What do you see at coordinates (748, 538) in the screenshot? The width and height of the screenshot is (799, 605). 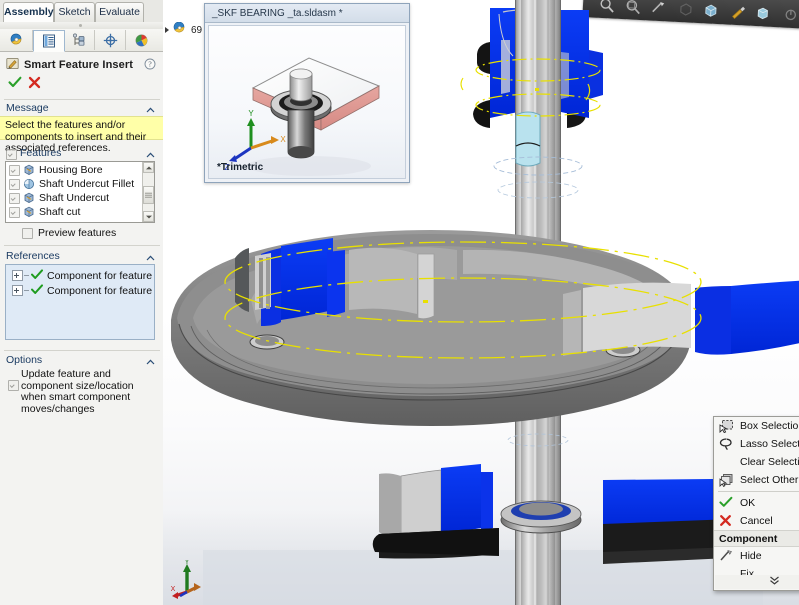 I see `menu-section-label: Component` at bounding box center [748, 538].